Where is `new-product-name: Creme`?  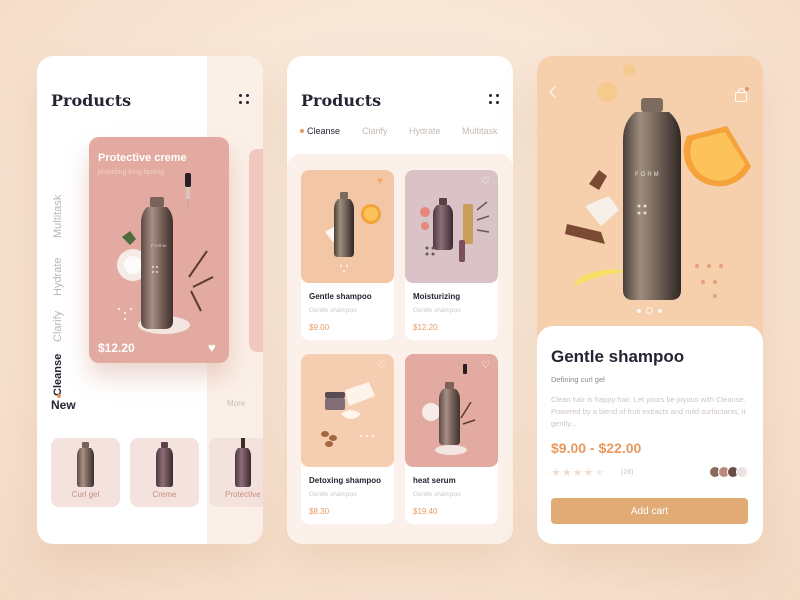 new-product-name: Creme is located at coordinates (164, 494).